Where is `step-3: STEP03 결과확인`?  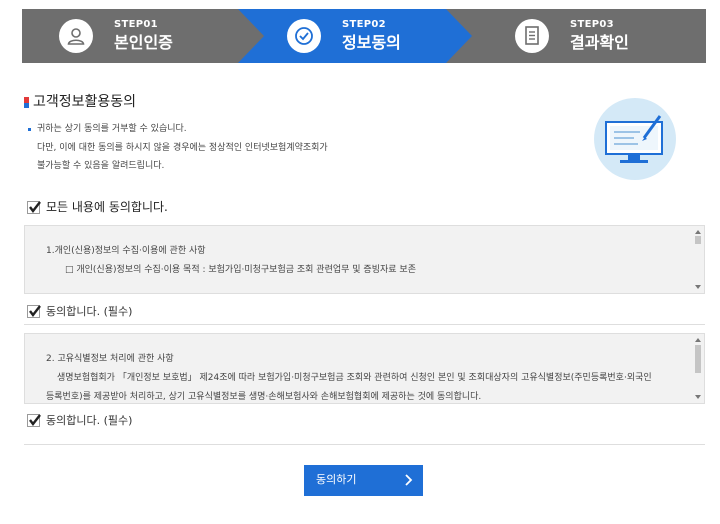 step-3: STEP03 결과확인 is located at coordinates (599, 36).